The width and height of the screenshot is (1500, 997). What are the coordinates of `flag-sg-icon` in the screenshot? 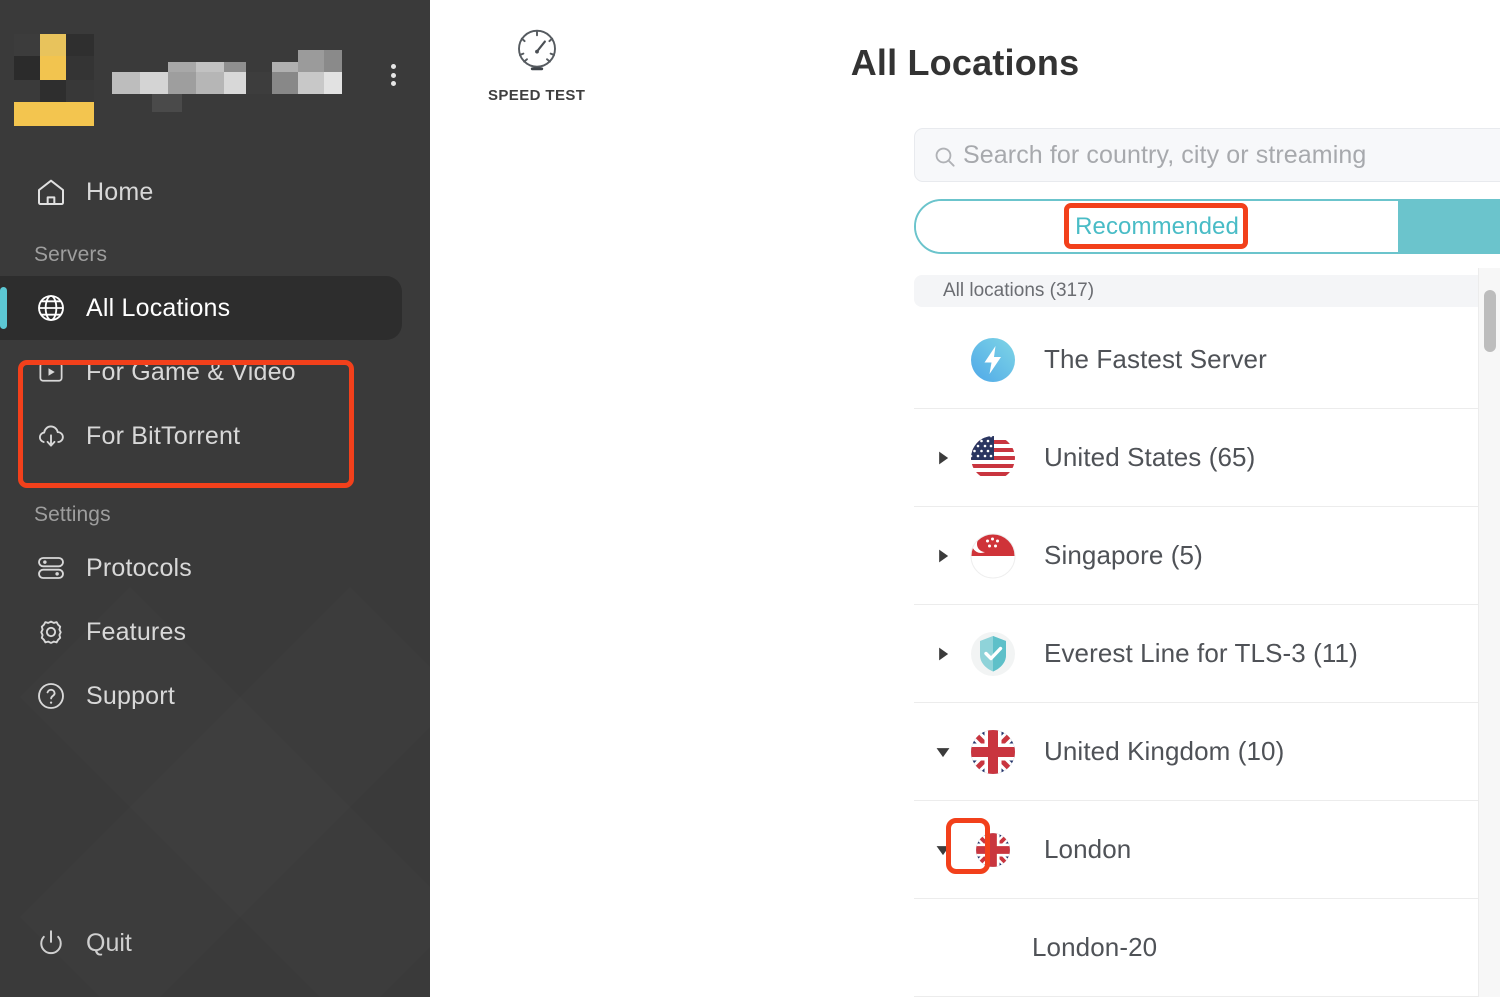 It's located at (993, 556).